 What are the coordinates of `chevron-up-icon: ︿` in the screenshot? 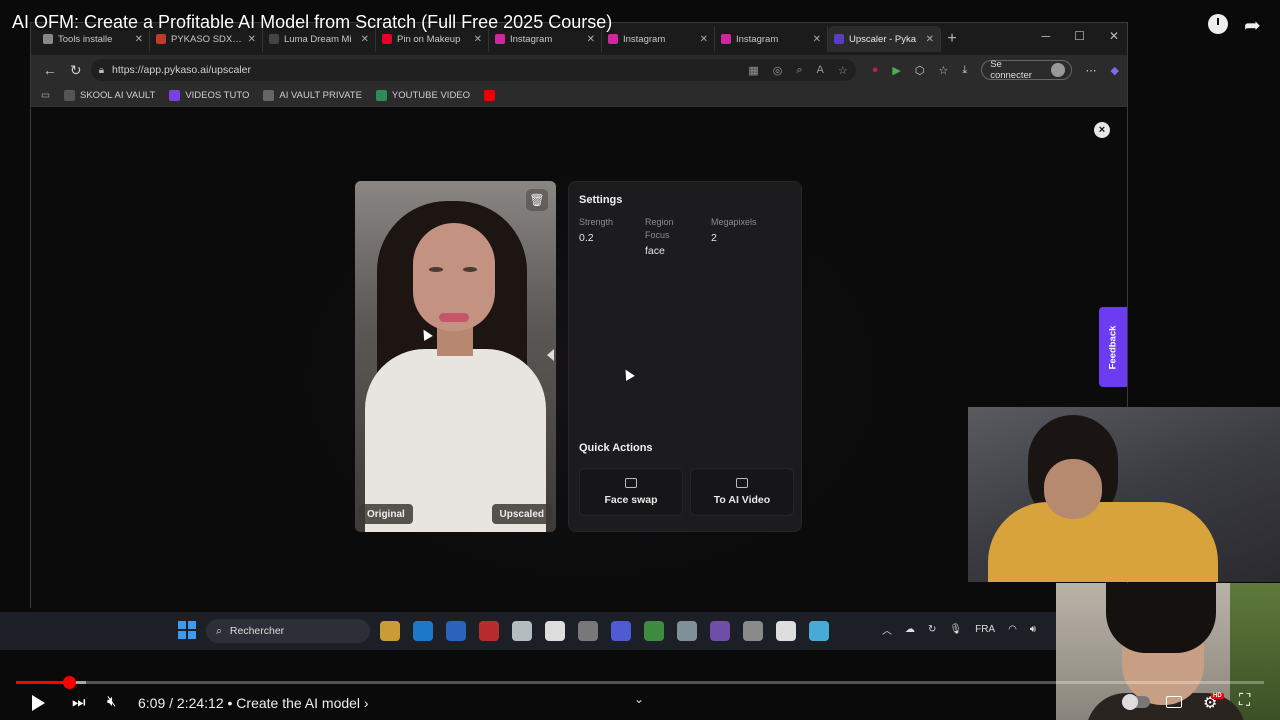 It's located at (887, 629).